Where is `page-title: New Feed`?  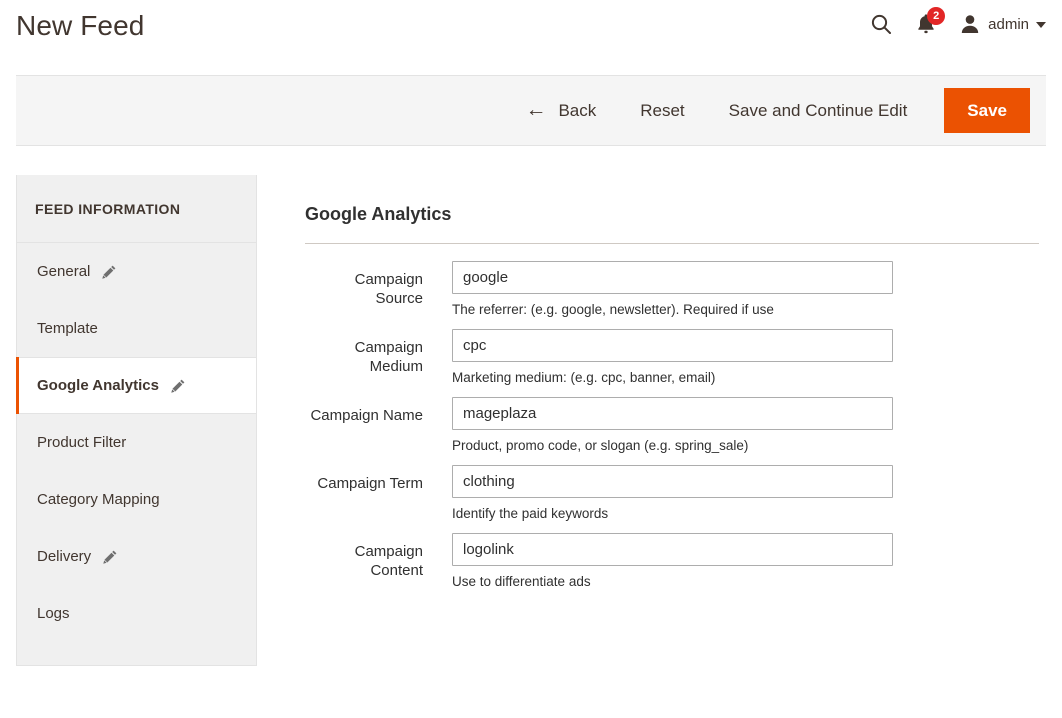 page-title: New Feed is located at coordinates (80, 25).